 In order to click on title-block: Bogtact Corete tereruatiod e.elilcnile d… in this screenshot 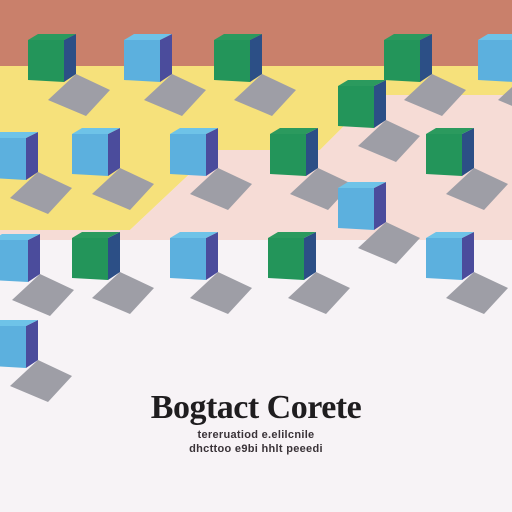, I will do `click(256, 422)`.